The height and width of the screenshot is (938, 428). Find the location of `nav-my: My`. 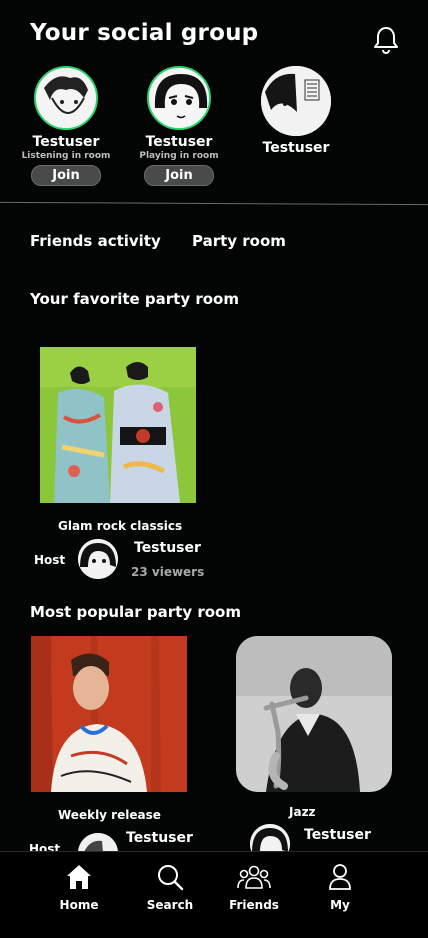

nav-my: My is located at coordinates (340, 887).